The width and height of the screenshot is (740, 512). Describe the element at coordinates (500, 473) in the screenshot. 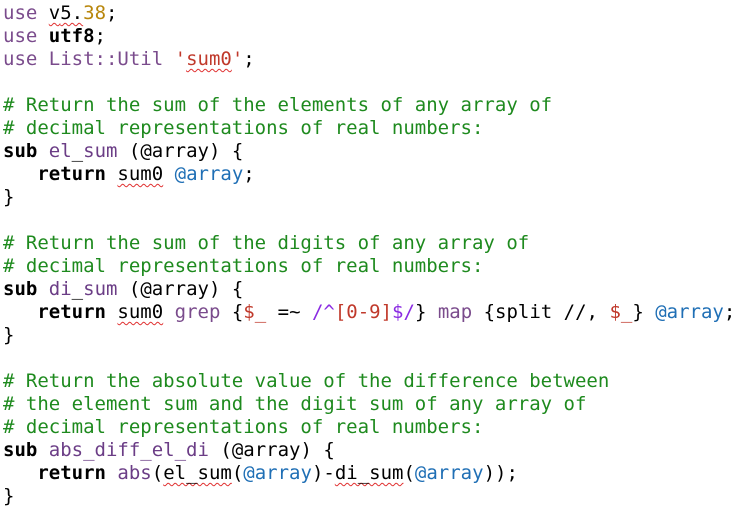

I see `paren: ));` at that location.